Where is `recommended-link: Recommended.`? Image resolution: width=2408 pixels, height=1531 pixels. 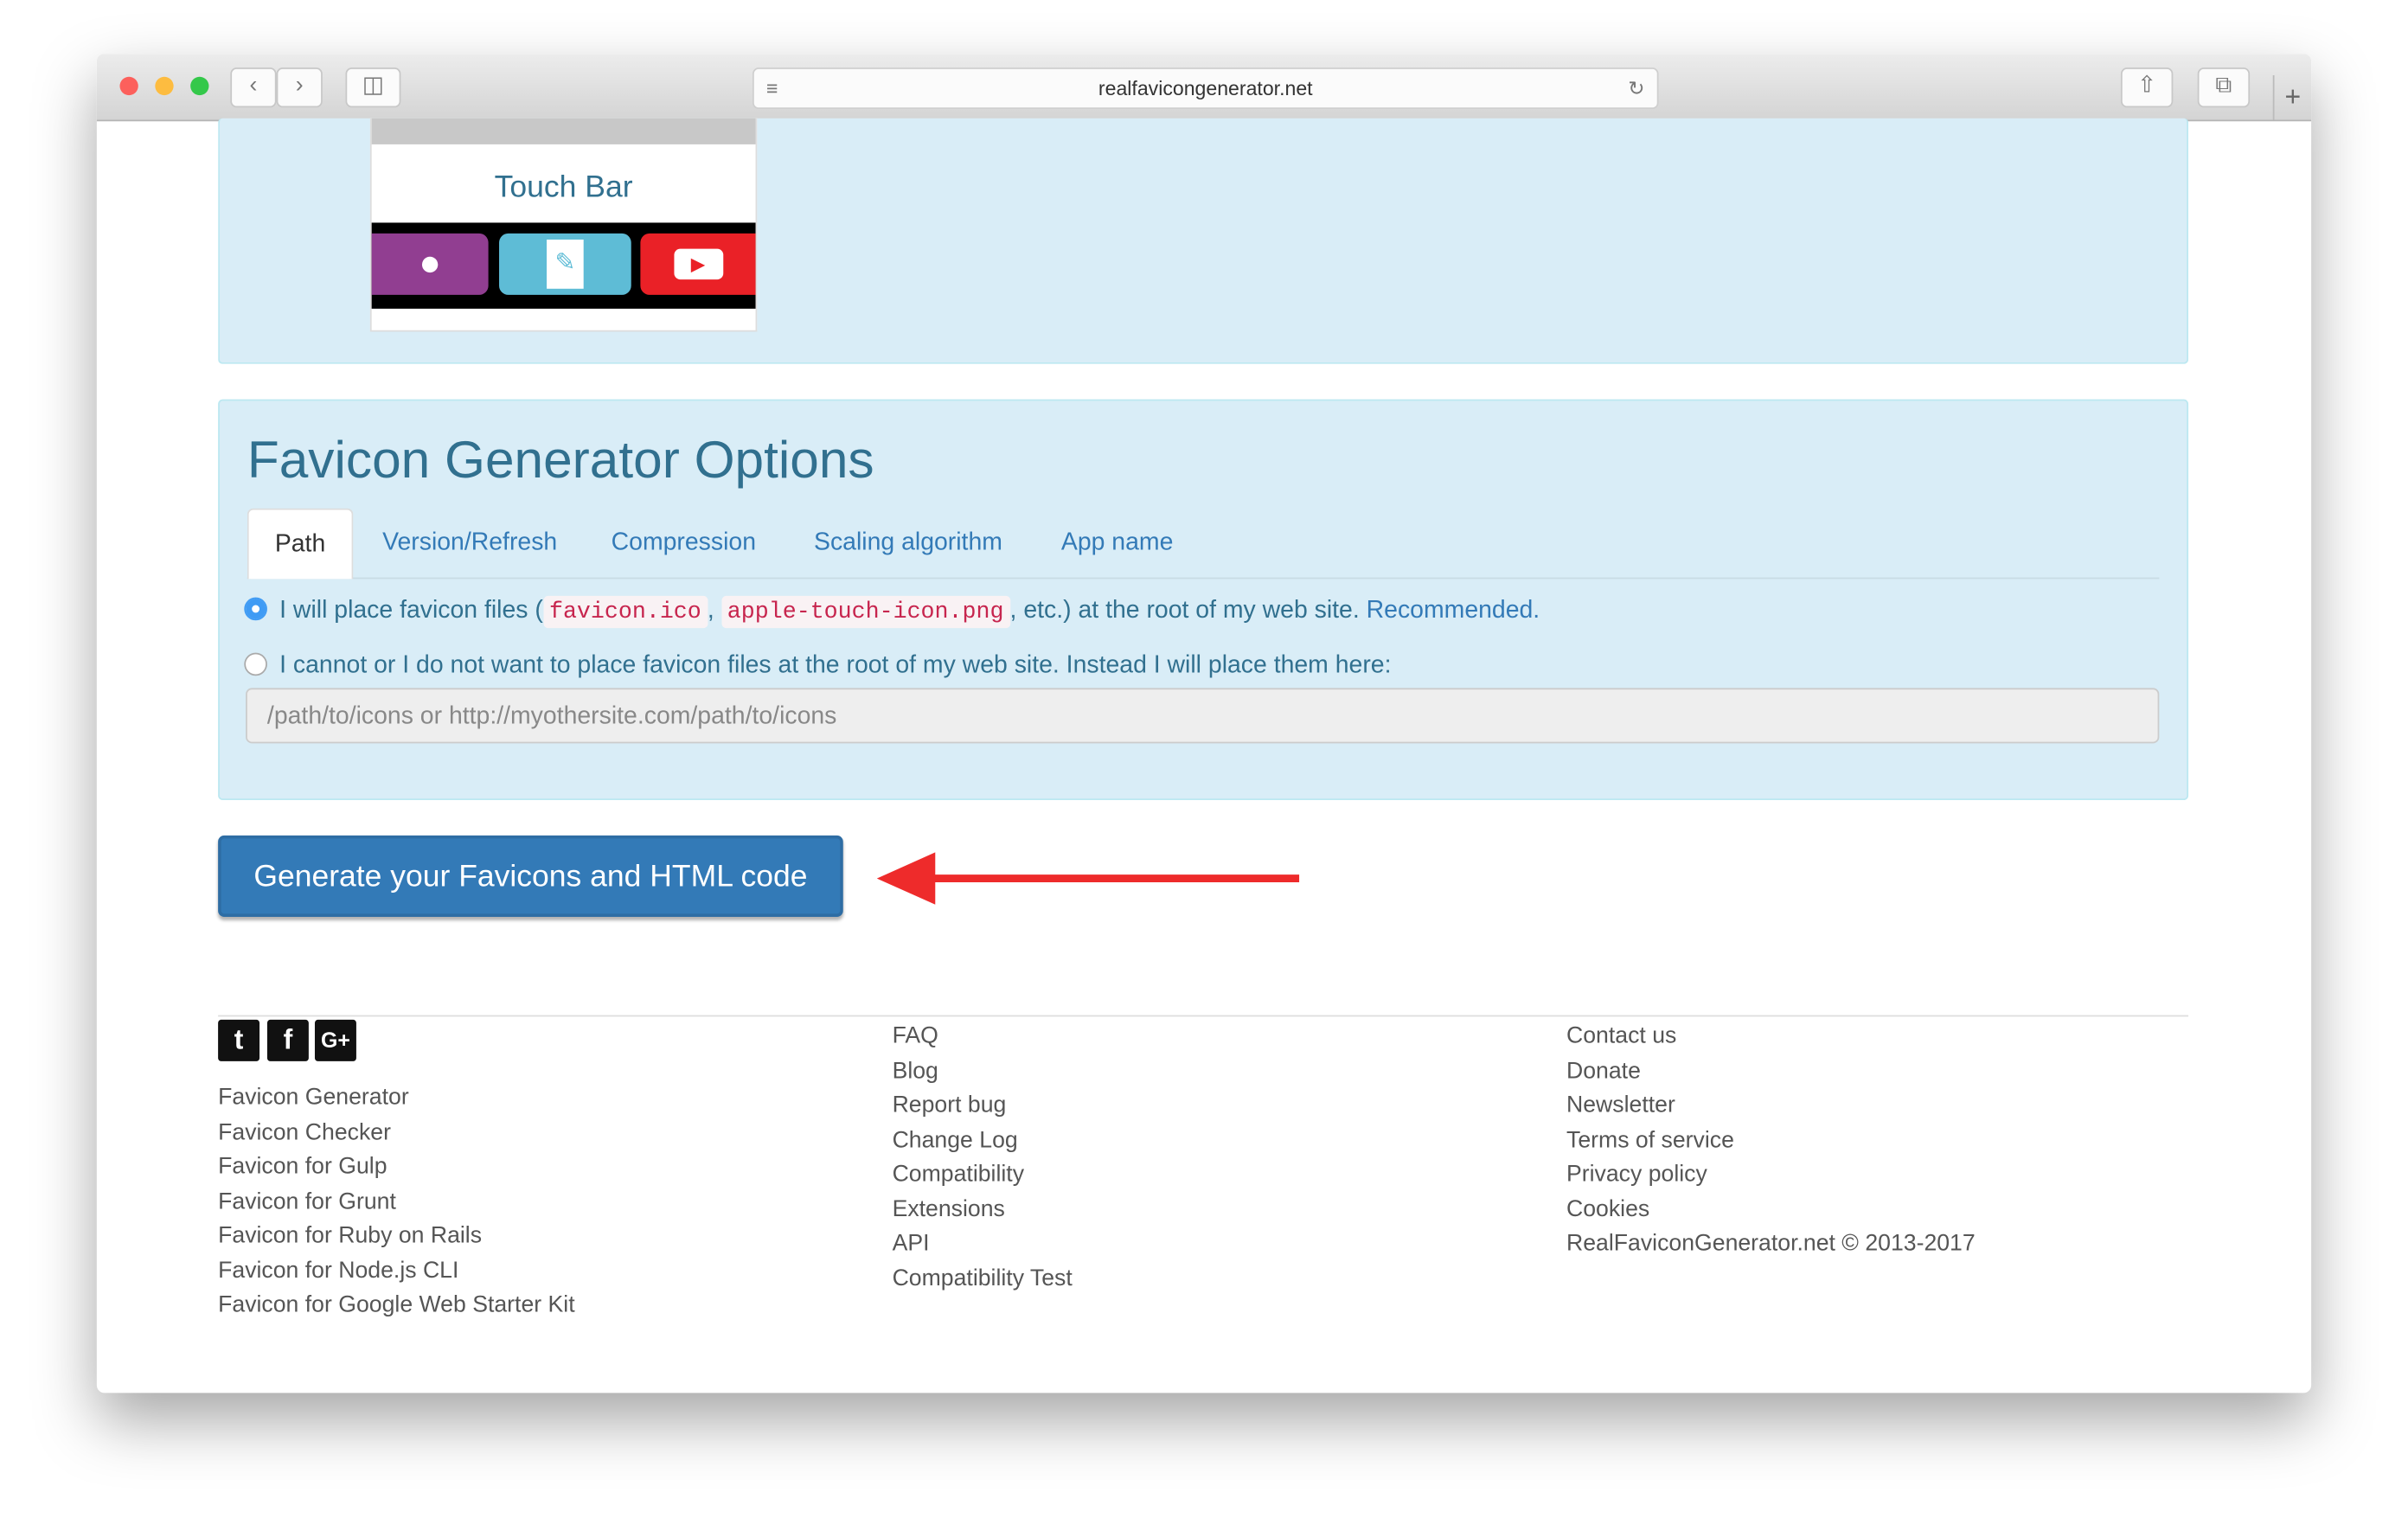 recommended-link: Recommended. is located at coordinates (1453, 611).